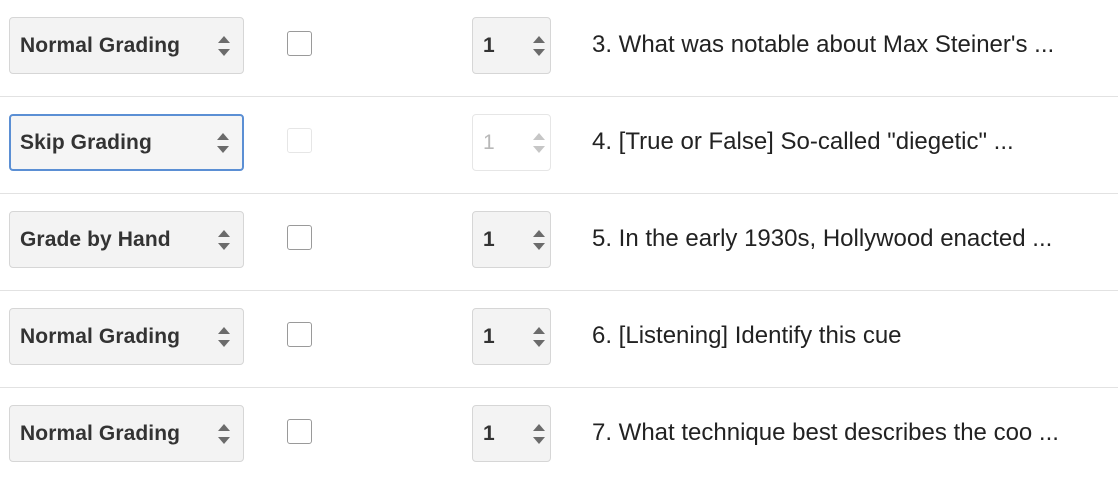  Describe the element at coordinates (86, 142) in the screenshot. I see `grading-mode-value: Skip Grading` at that location.